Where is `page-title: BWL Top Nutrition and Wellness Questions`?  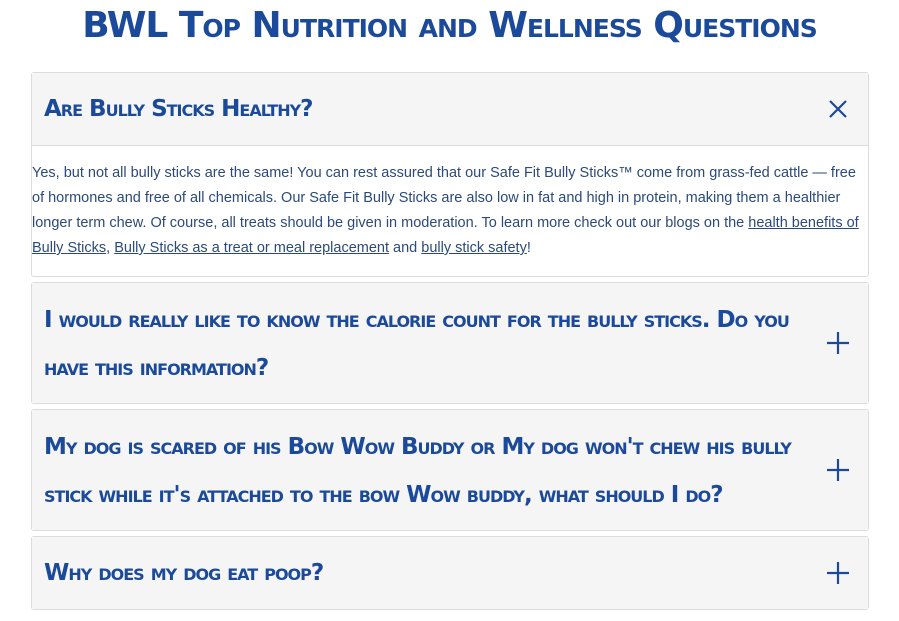
page-title: BWL Top Nutrition and Wellness Questions is located at coordinates (450, 25).